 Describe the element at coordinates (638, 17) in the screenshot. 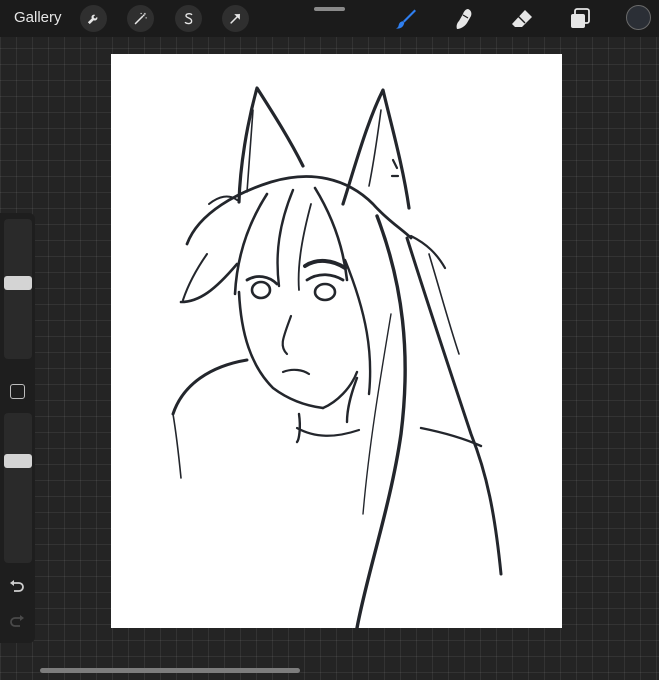

I see `color-picker-button` at that location.